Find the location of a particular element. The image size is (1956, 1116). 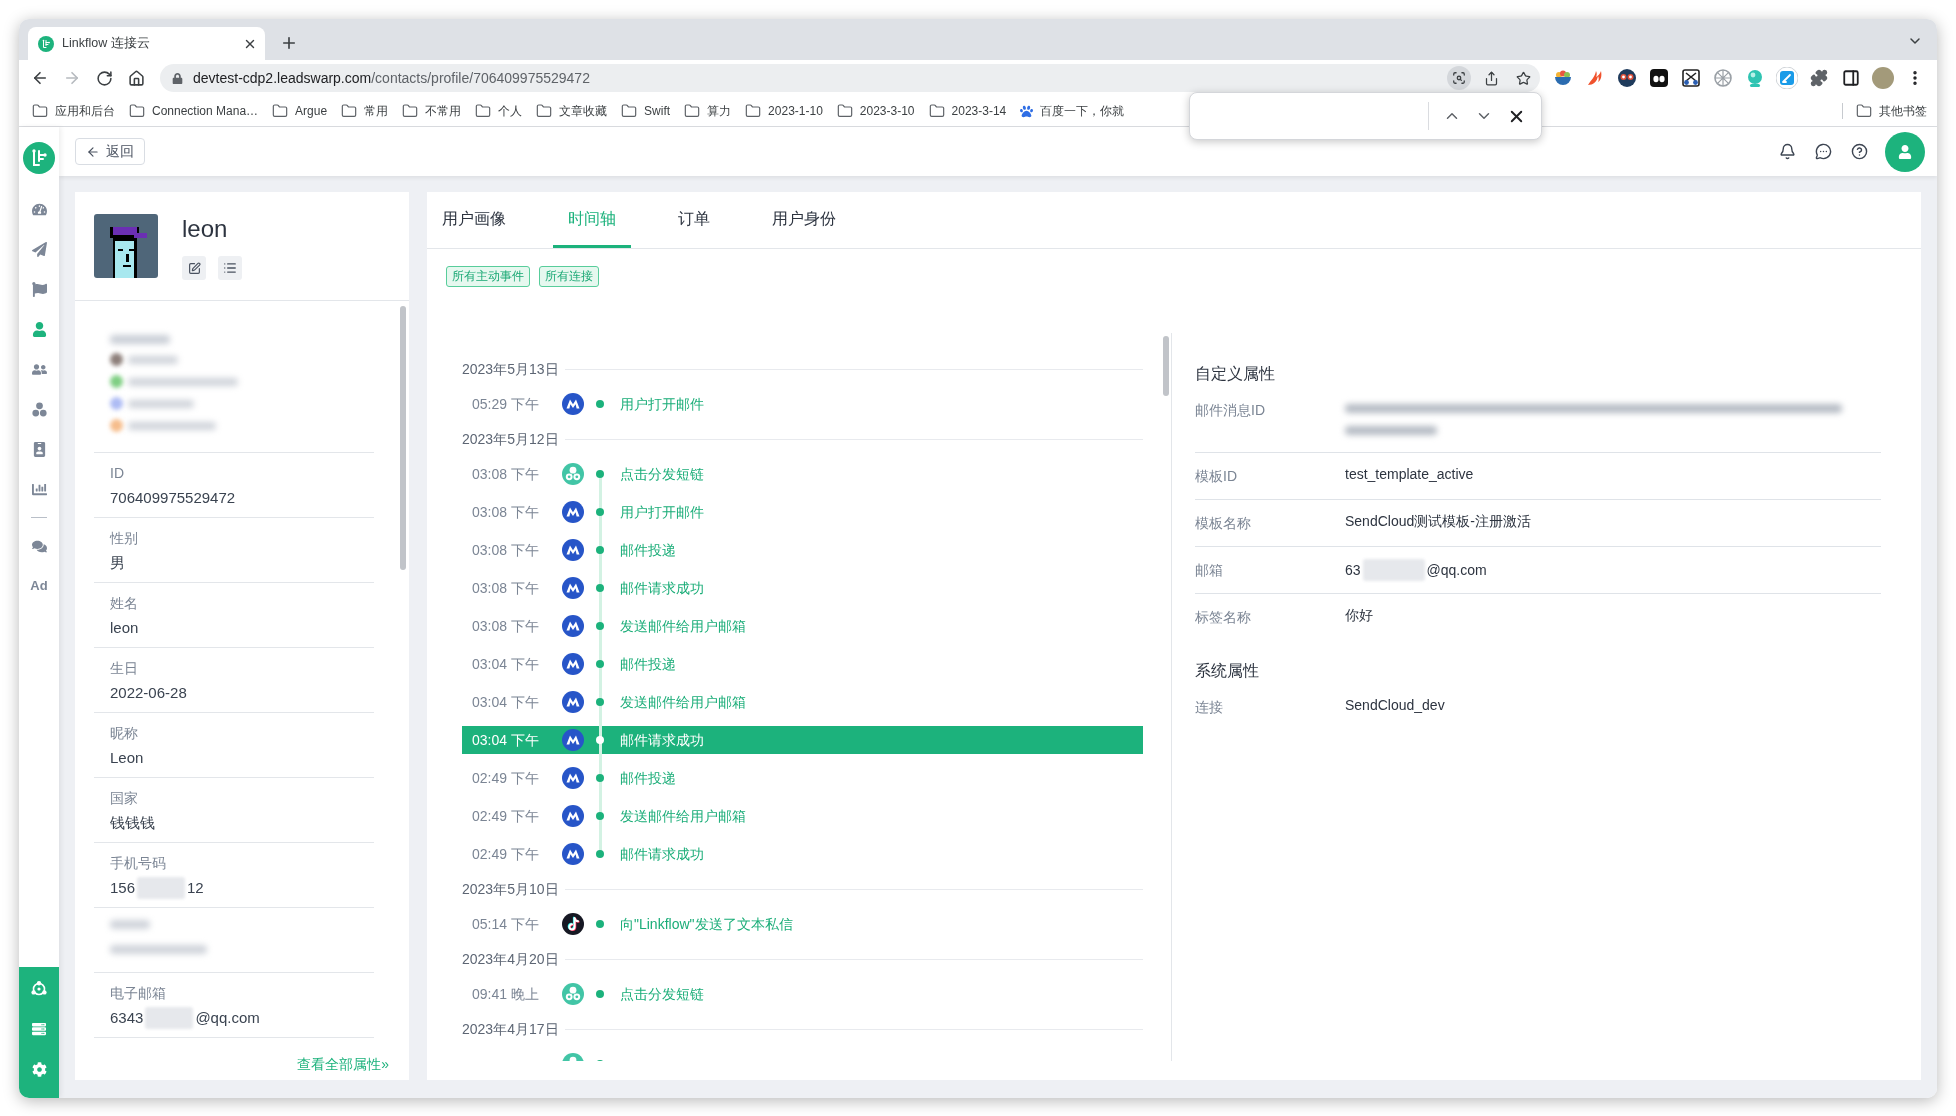

home-icon is located at coordinates (136, 78).